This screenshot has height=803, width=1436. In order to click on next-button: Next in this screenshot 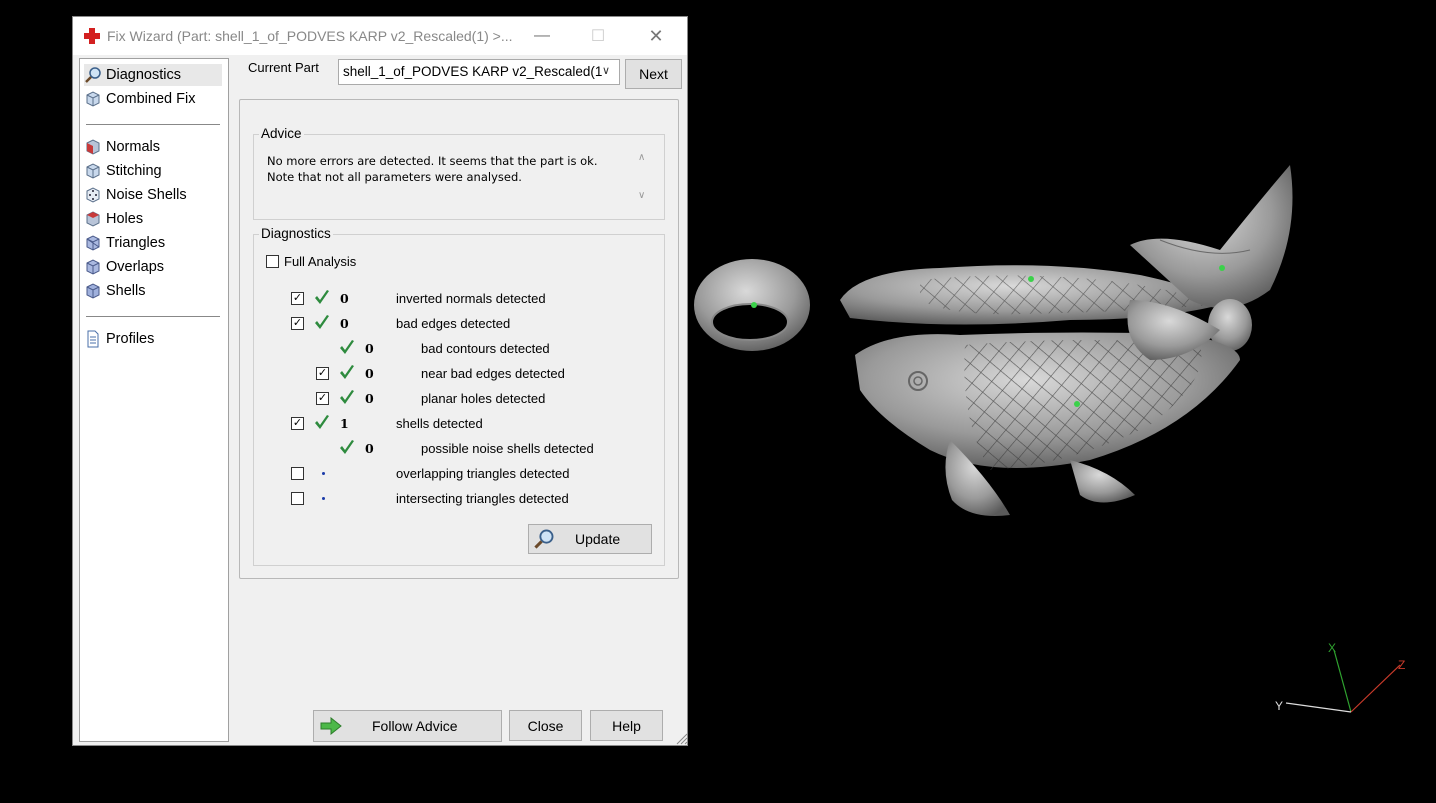, I will do `click(653, 74)`.